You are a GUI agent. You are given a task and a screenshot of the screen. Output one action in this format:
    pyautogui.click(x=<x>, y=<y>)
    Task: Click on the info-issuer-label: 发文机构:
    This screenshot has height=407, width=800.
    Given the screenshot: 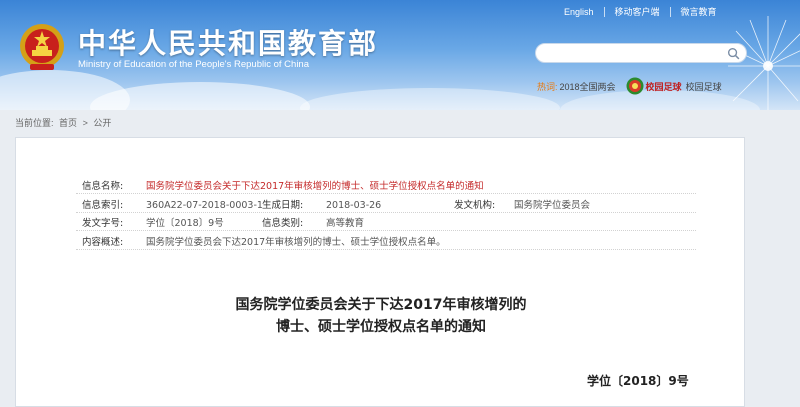 What is the action you would take?
    pyautogui.click(x=475, y=205)
    